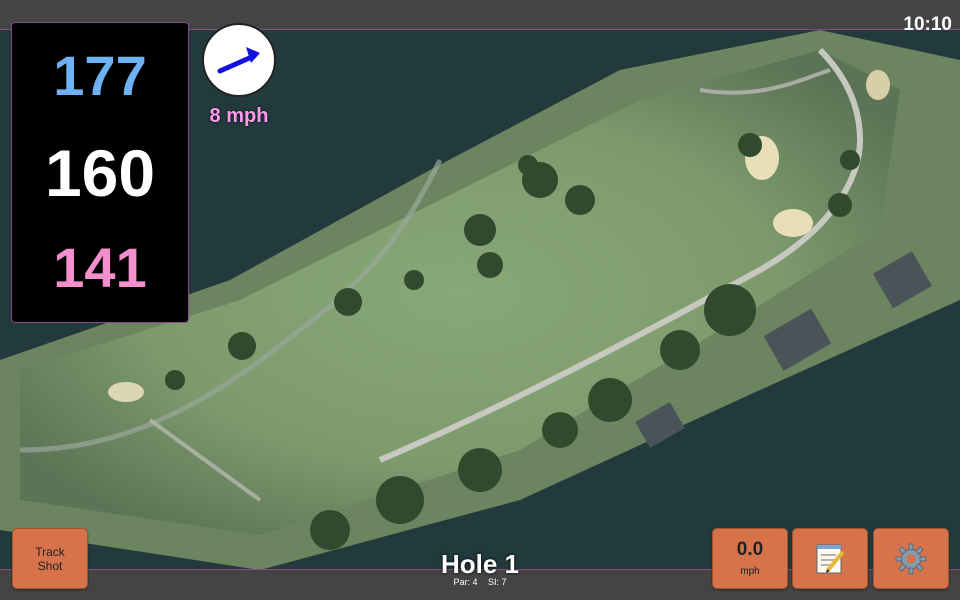  What do you see at coordinates (239, 116) in the screenshot?
I see `wind-speed: 8 mph` at bounding box center [239, 116].